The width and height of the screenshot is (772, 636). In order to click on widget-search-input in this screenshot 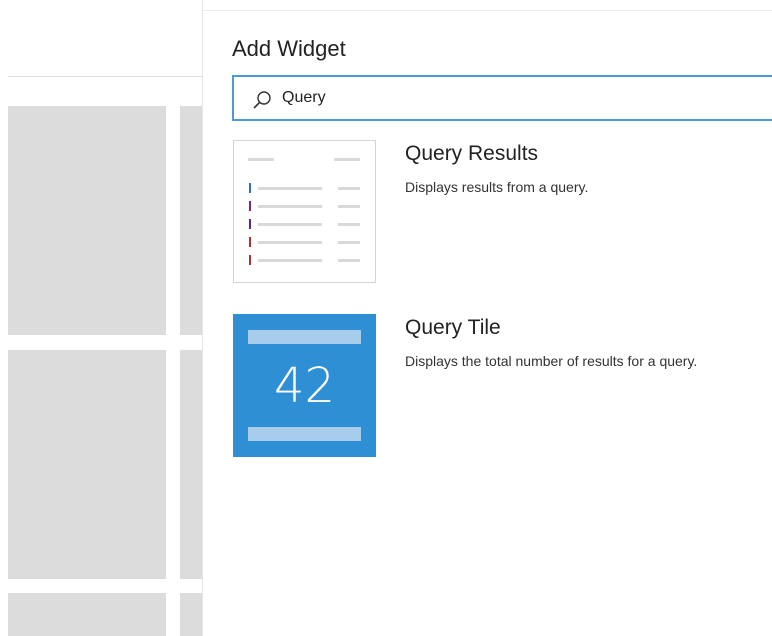, I will do `click(517, 98)`.